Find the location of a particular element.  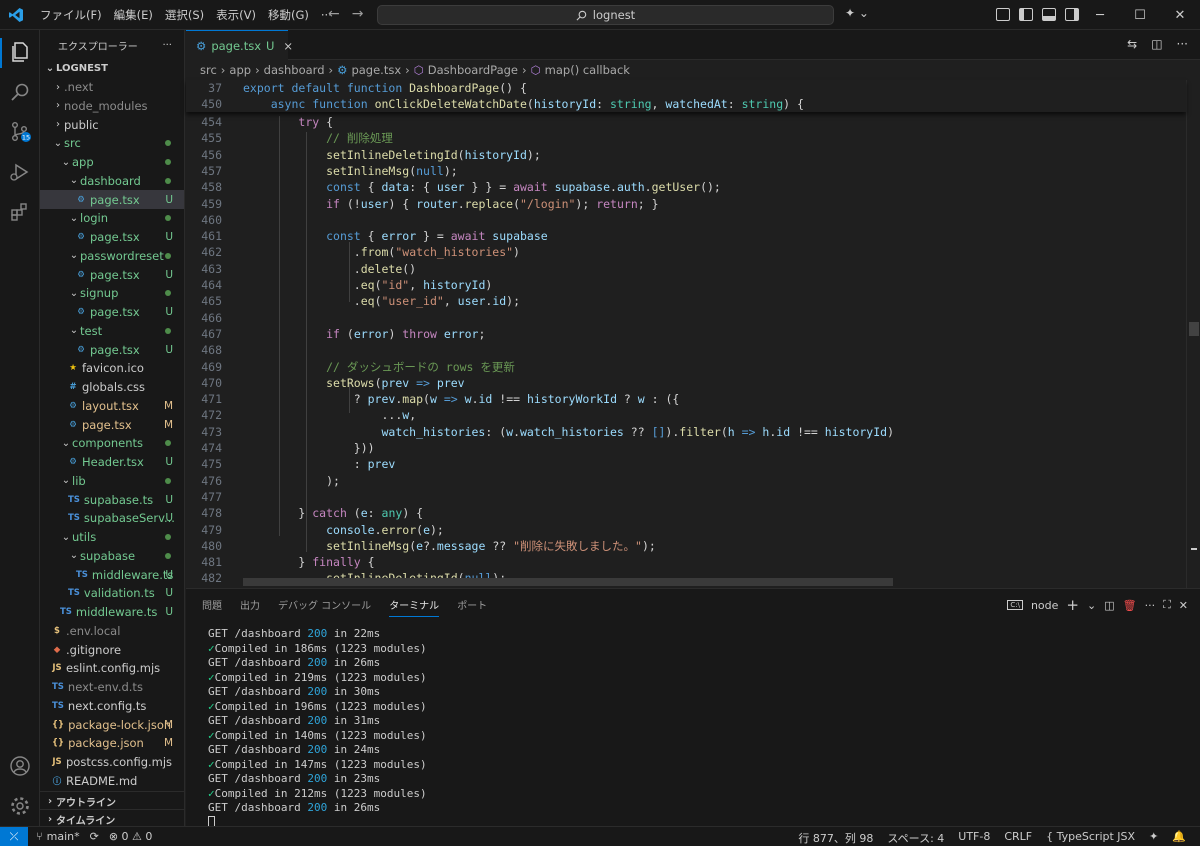

tree-item: › node_modules is located at coordinates (112, 106).